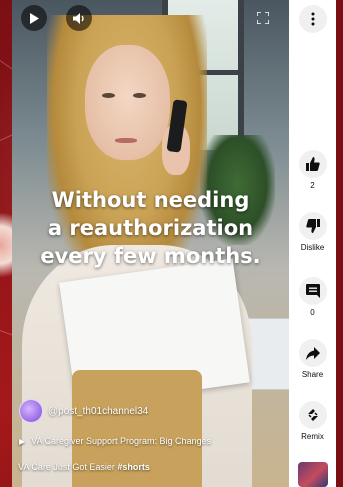 This screenshot has height=487, width=343. Describe the element at coordinates (150, 228) in the screenshot. I see `caption-line: a reauthorization` at that location.